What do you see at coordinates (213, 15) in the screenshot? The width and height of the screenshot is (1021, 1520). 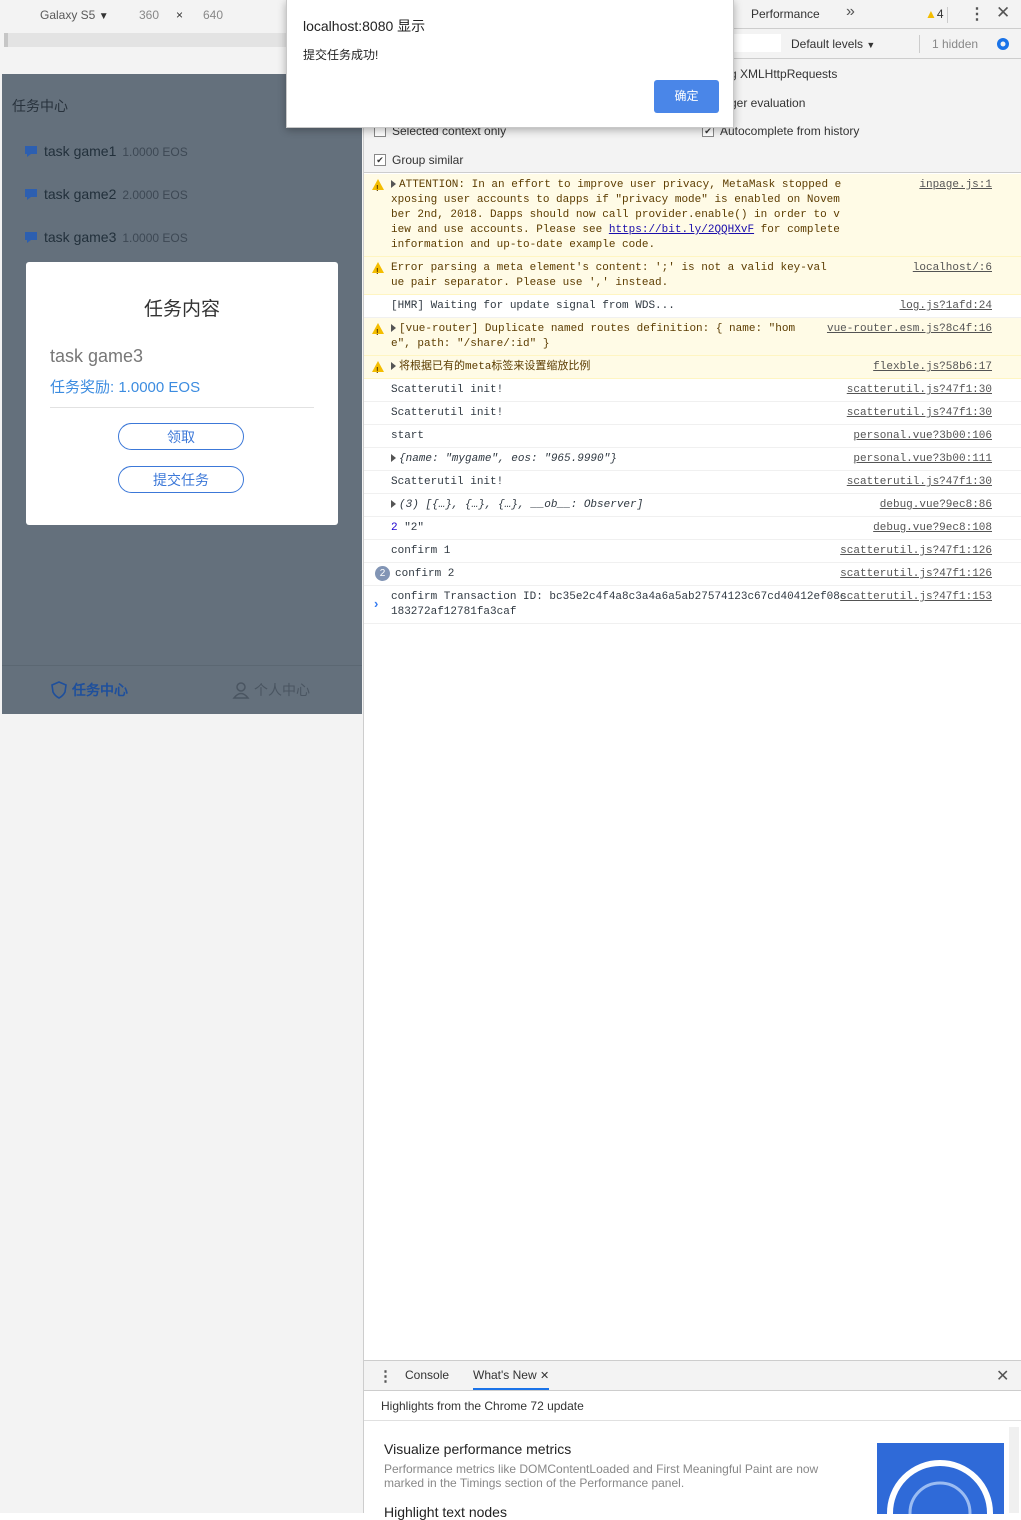 I see `device-height-input: 640` at bounding box center [213, 15].